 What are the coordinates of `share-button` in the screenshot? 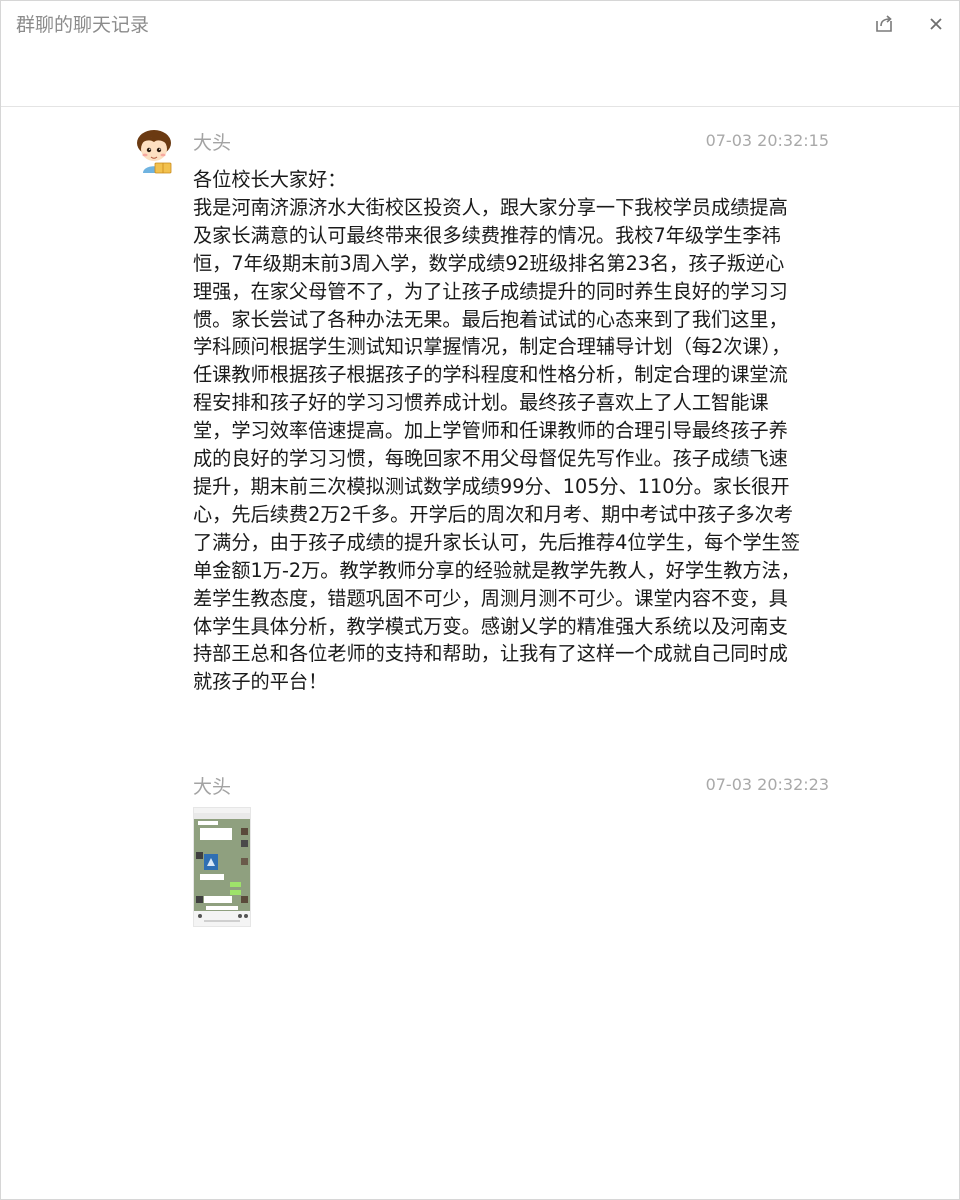 It's located at (884, 24).